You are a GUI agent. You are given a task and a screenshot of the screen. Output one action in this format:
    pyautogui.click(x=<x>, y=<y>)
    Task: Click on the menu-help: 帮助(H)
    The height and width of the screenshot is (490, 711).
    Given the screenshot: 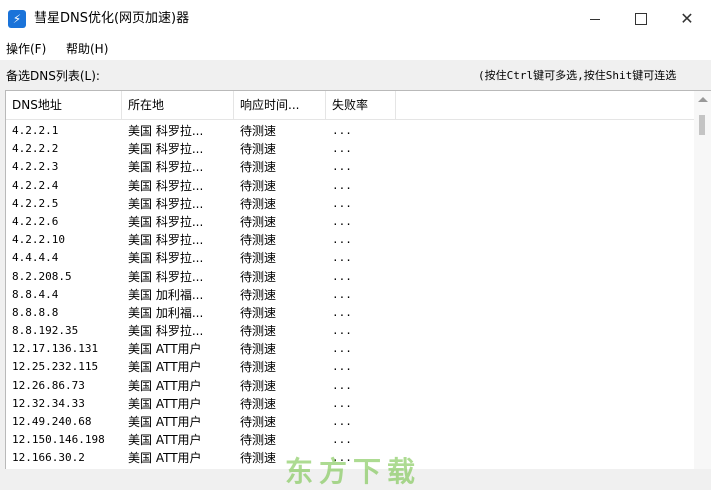 What is the action you would take?
    pyautogui.click(x=87, y=49)
    